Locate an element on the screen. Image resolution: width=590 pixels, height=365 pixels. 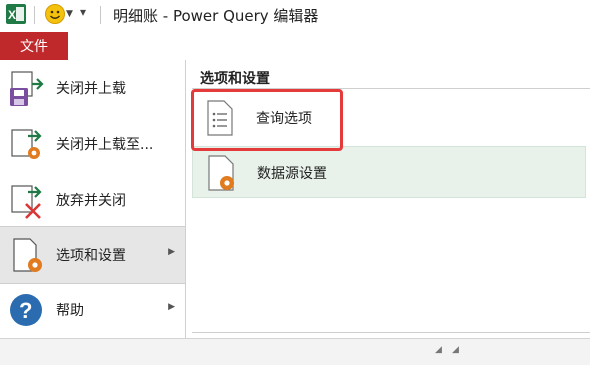
svg-text: X is located at coordinates (12, 15).